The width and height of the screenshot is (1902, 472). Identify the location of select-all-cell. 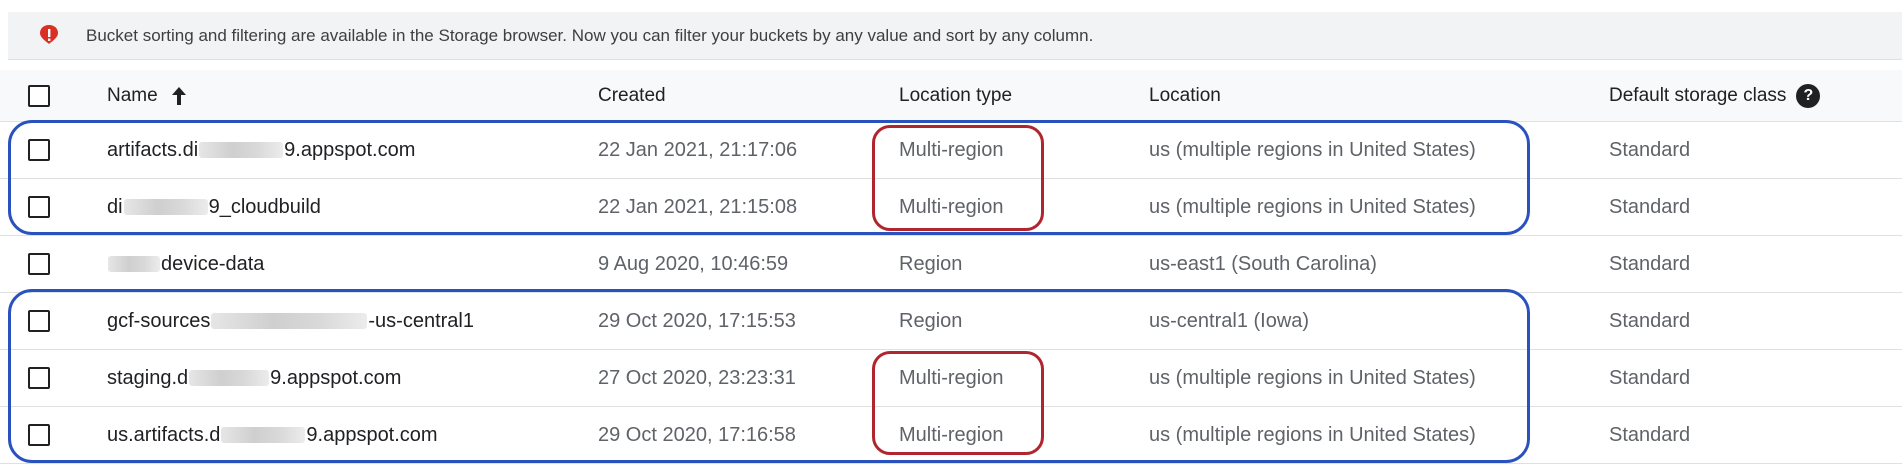
(39, 95).